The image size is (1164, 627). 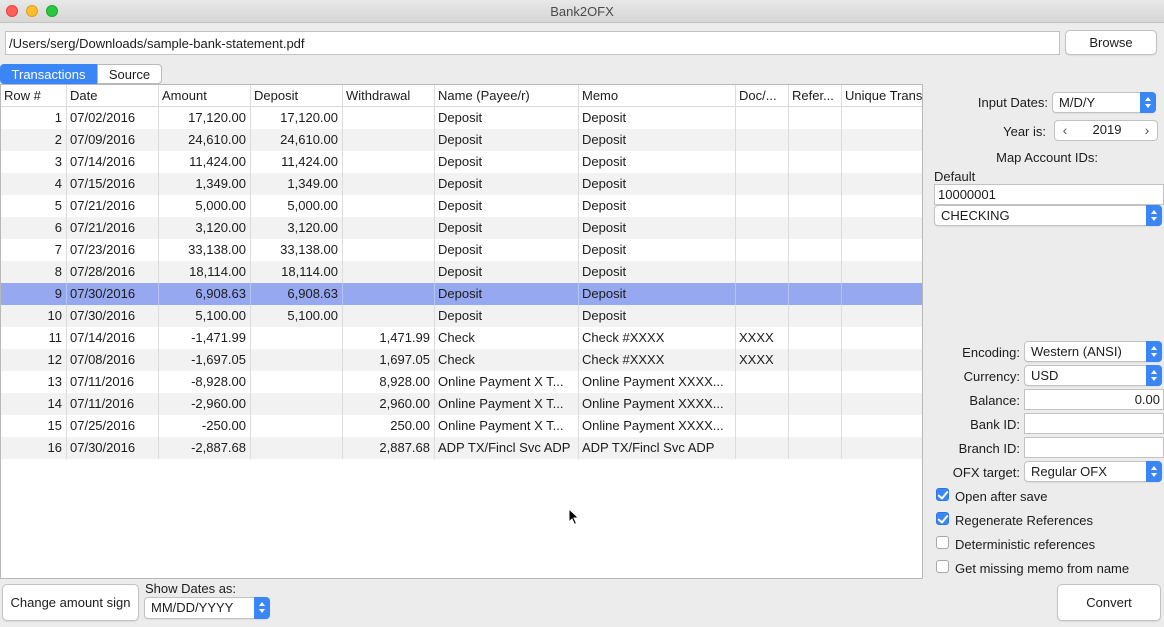 I want to click on regenerate-references-checkbox, so click(x=942, y=518).